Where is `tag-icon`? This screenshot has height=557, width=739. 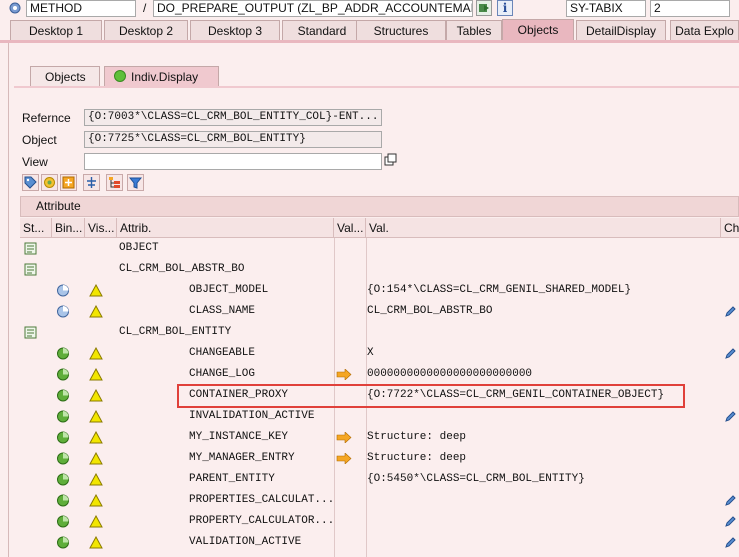
tag-icon is located at coordinates (30, 182).